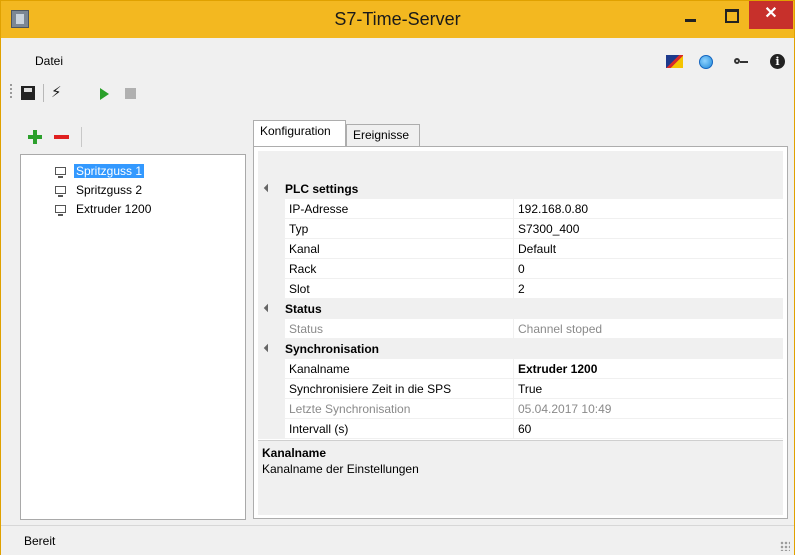 The height and width of the screenshot is (555, 795). Describe the element at coordinates (104, 94) in the screenshot. I see `play-icon` at that location.